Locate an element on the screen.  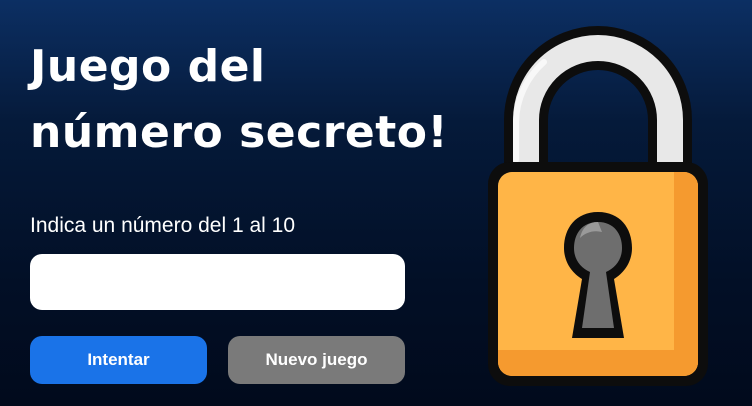
title-line-2: número secreto! is located at coordinates (239, 132).